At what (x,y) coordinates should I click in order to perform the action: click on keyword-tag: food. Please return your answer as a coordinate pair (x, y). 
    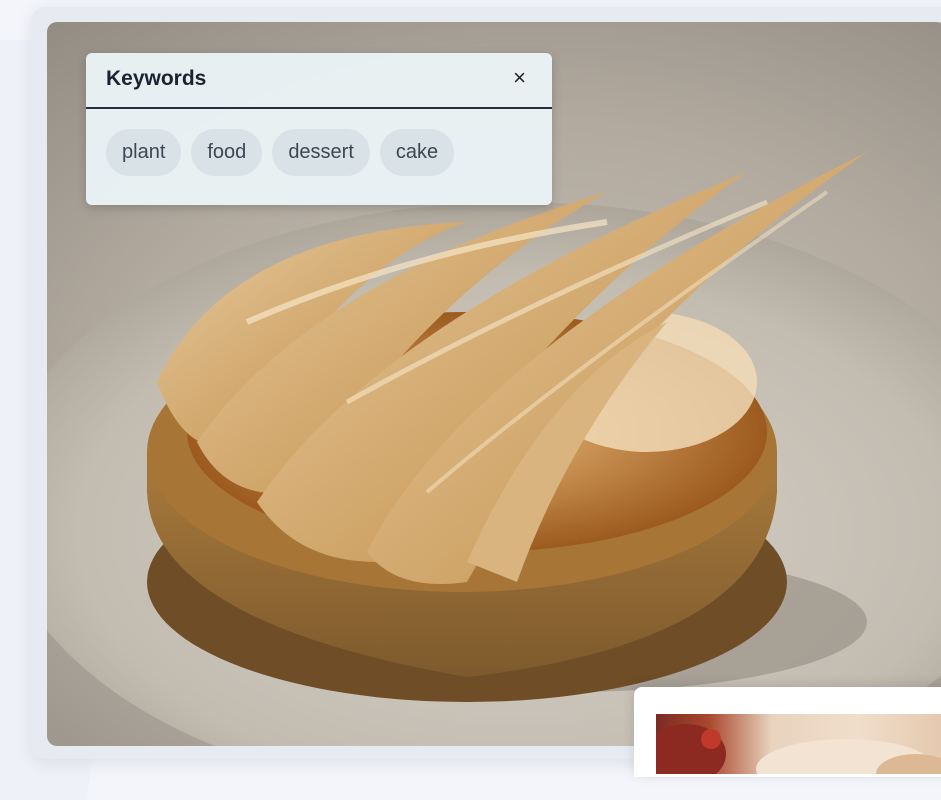
    Looking at the image, I should click on (227, 152).